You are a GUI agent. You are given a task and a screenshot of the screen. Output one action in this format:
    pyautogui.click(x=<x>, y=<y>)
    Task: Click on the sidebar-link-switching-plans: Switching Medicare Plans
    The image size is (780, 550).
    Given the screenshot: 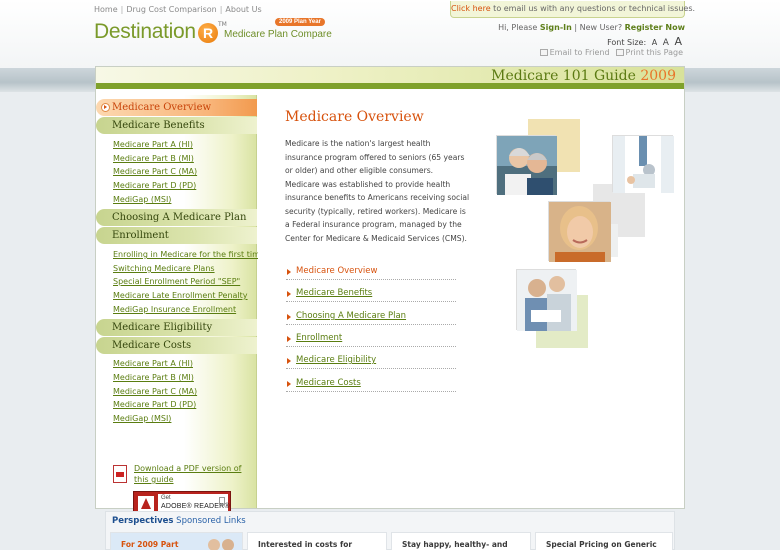 What is the action you would take?
    pyautogui.click(x=164, y=268)
    